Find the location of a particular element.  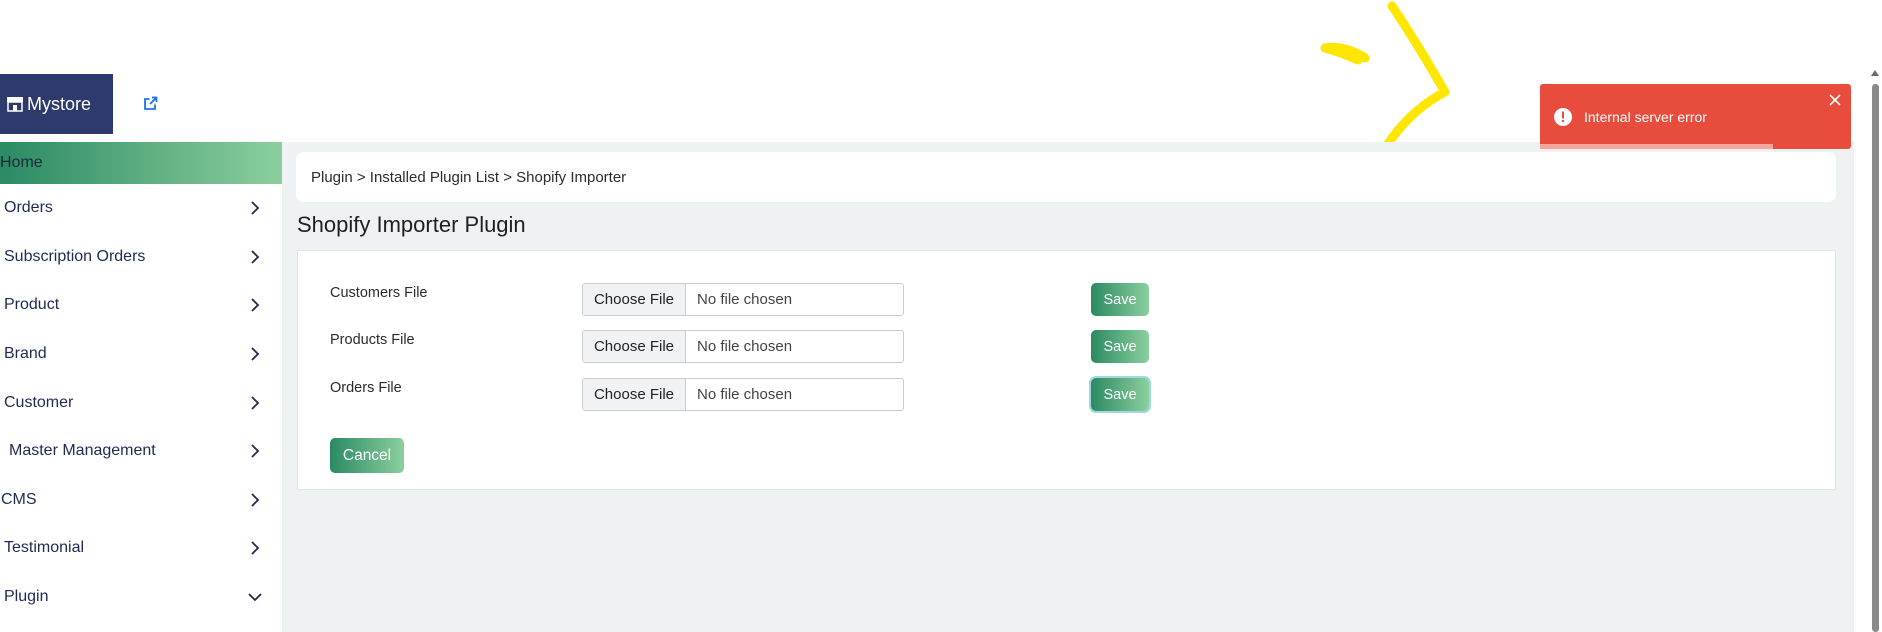

save-orders-button: Save is located at coordinates (1120, 394).